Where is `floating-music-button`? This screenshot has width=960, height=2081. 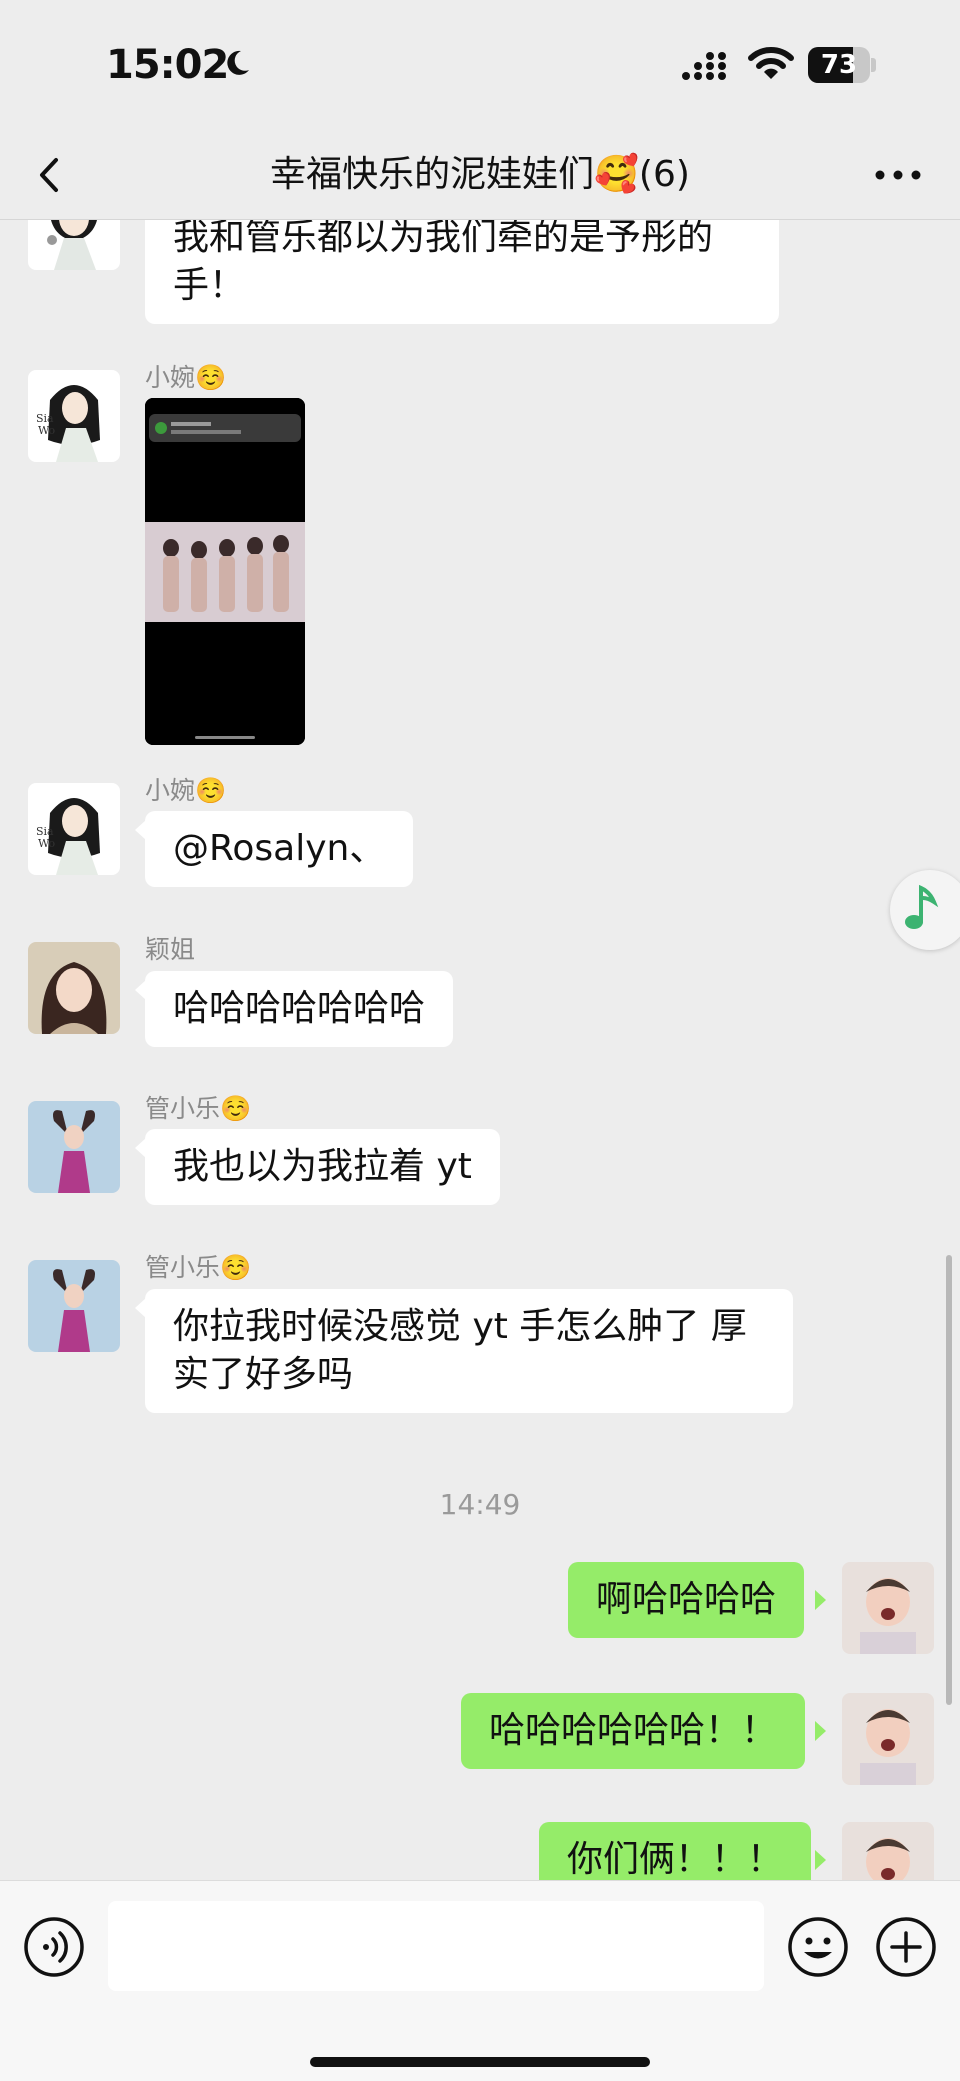
floating-music-button is located at coordinates (925, 910).